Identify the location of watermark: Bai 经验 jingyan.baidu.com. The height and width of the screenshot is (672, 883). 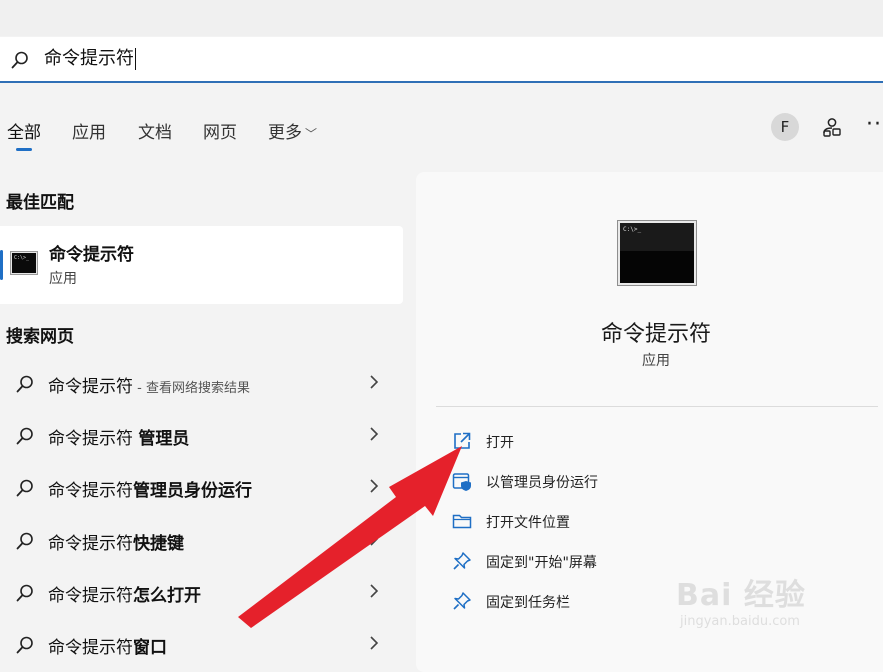
(761, 602).